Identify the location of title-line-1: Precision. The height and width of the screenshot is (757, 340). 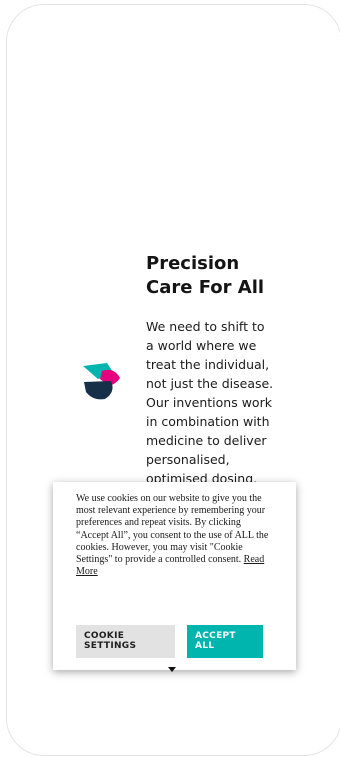
(193, 263).